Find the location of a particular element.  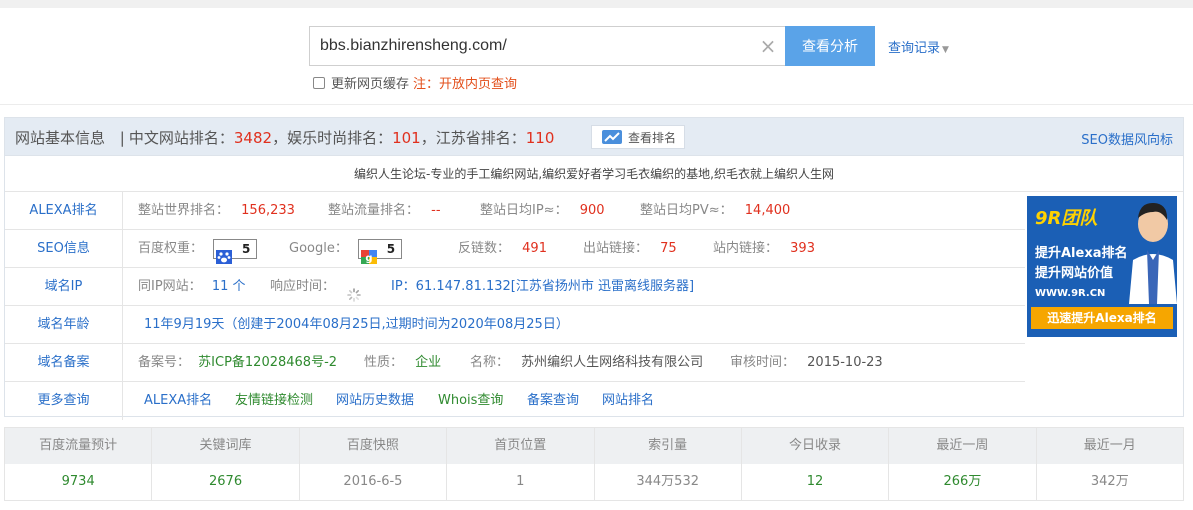

icp-no-value: 苏ICP备12028468号-2 is located at coordinates (267, 362).